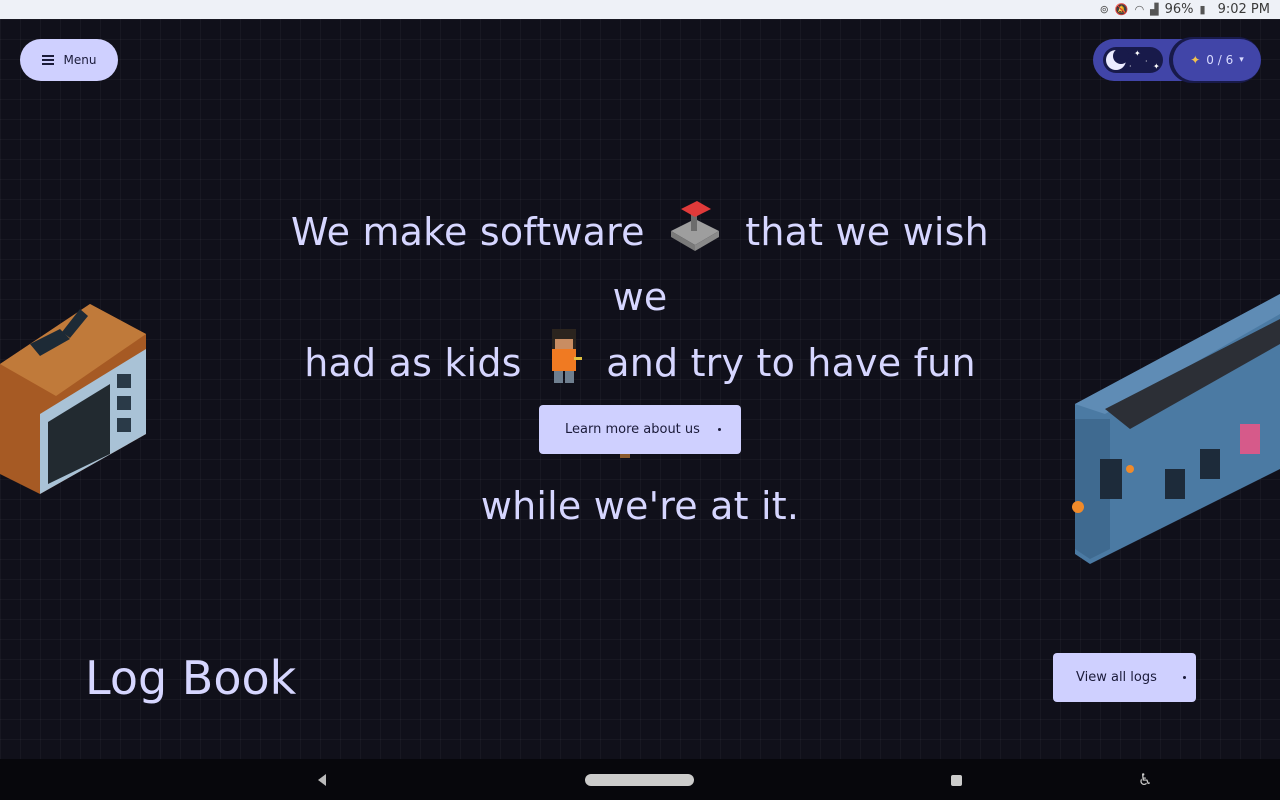 This screenshot has height=800, width=1280. I want to click on hero-line-4: and try to have fun, so click(791, 363).